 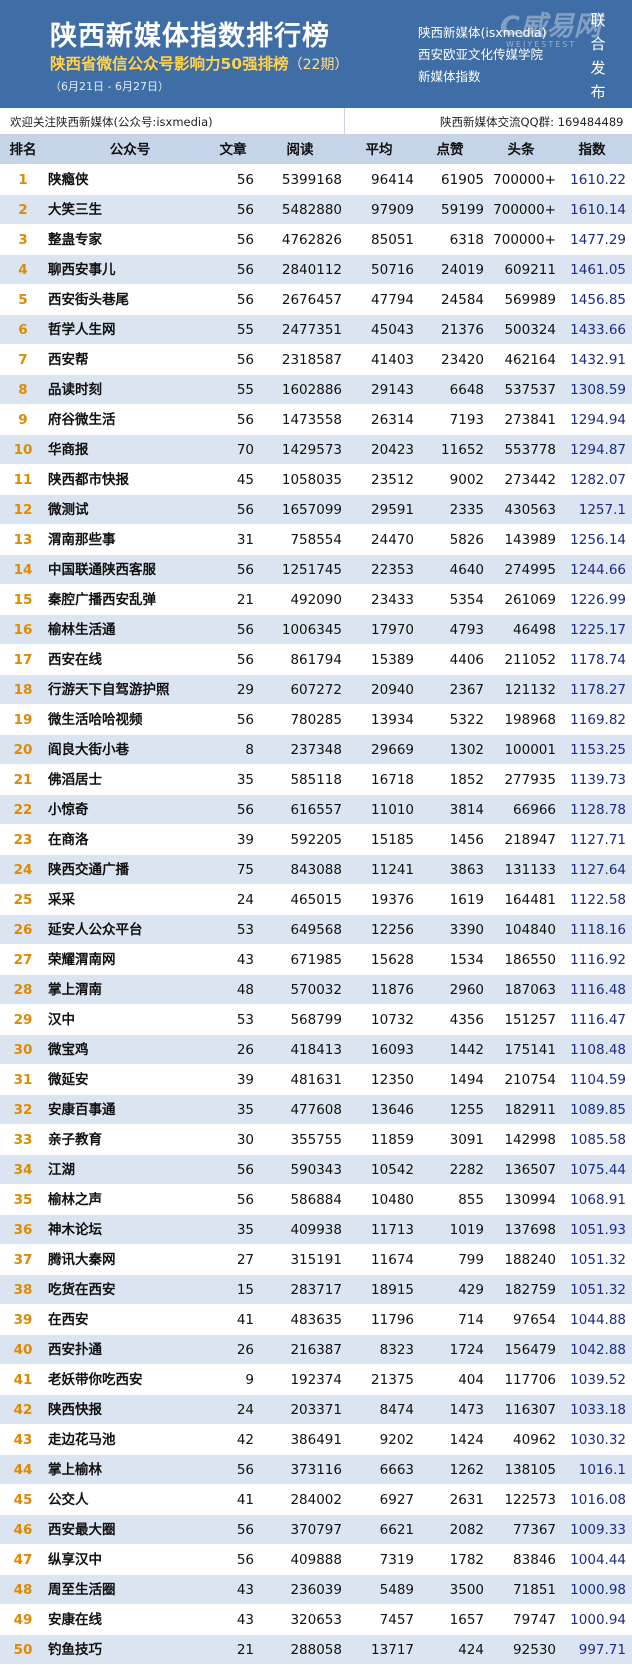 What do you see at coordinates (530, 900) in the screenshot?
I see `headline-cell: 164481` at bounding box center [530, 900].